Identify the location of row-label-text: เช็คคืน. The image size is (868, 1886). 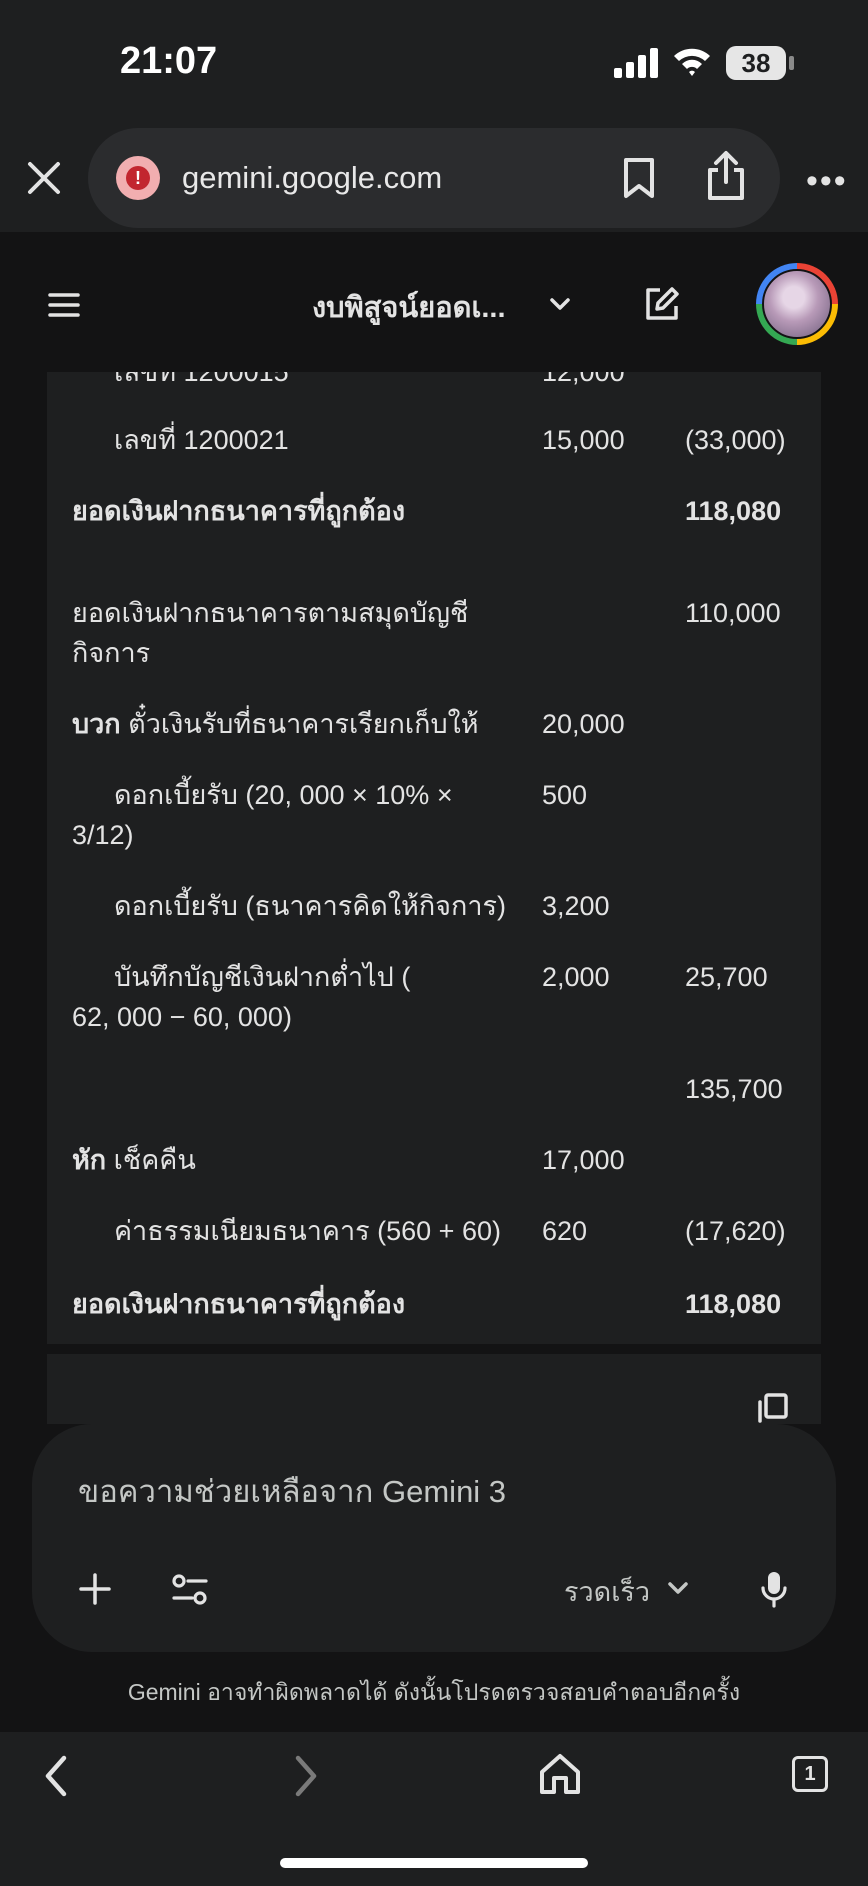
(154, 1160).